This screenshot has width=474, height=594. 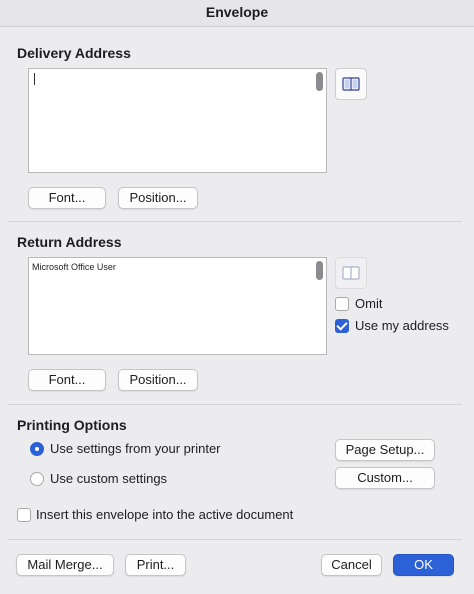 I want to click on title-bar: Envelope, so click(x=237, y=13).